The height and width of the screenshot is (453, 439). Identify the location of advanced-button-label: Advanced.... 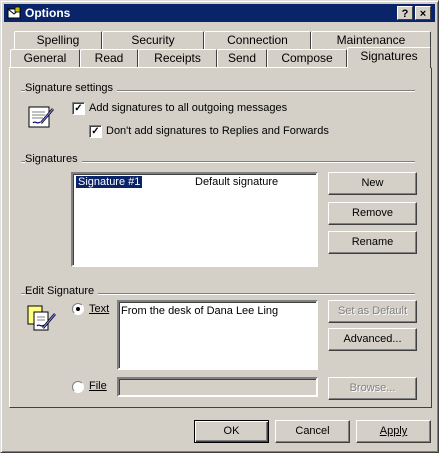
(372, 339).